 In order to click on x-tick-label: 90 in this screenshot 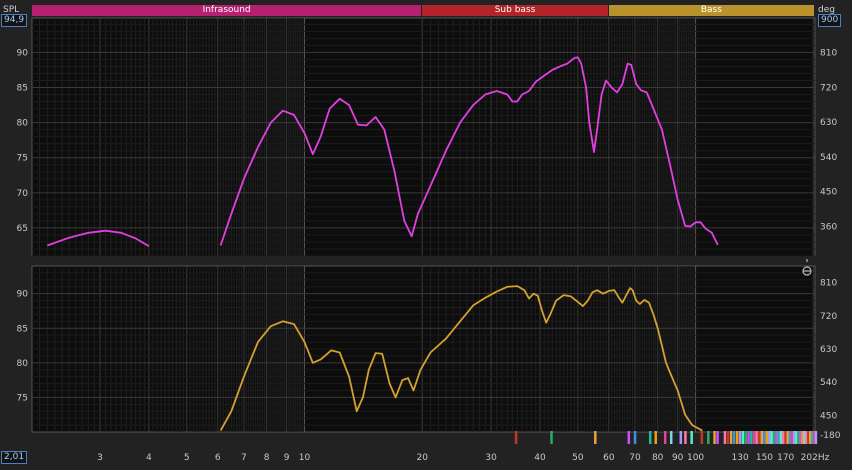, I will do `click(678, 458)`.